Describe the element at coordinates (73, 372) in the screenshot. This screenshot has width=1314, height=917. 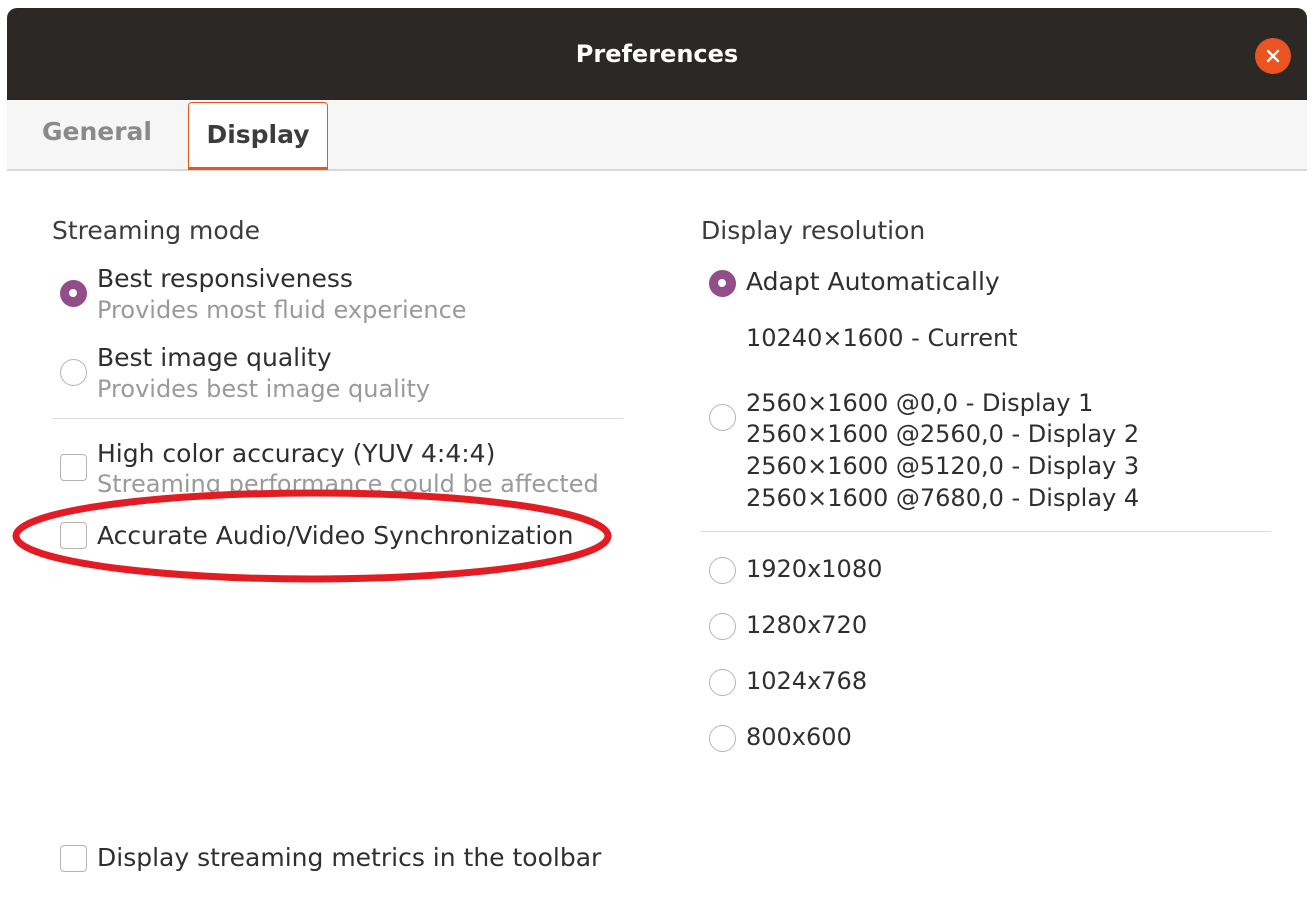
I see `radio-best-image-quality` at that location.